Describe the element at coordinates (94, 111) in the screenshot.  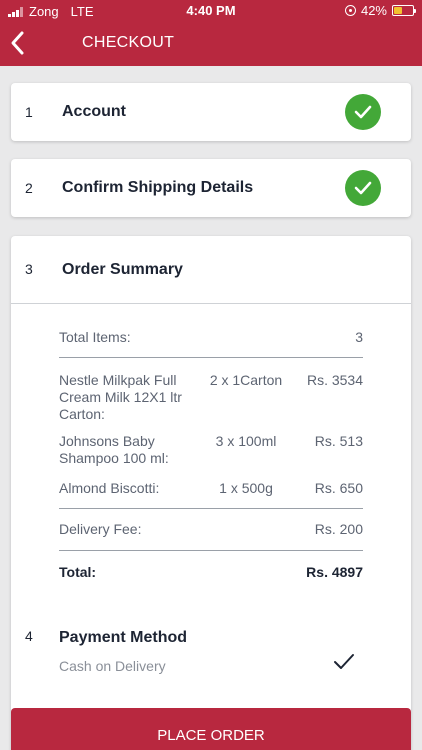
I see `step-title: Account` at that location.